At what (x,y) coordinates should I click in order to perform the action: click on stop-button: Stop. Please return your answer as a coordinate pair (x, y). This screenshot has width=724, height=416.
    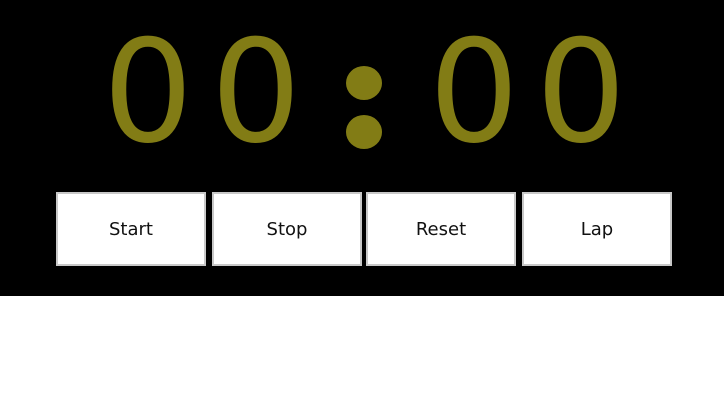
    Looking at the image, I should click on (287, 229).